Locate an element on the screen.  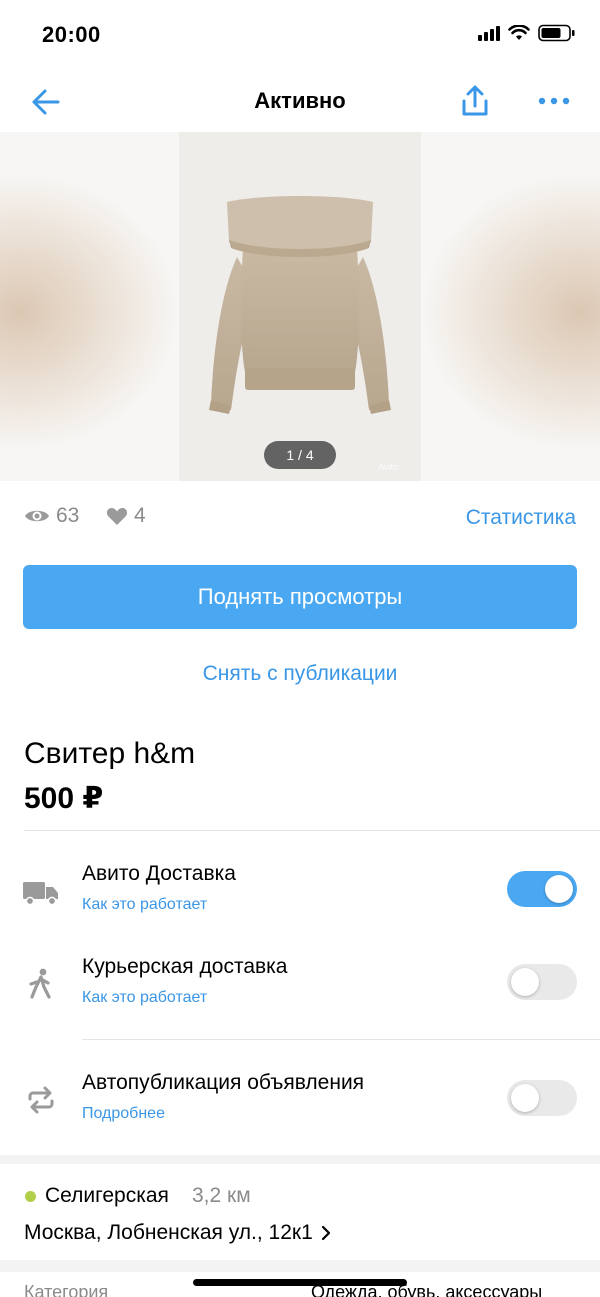
page-title: Активно is located at coordinates (300, 100).